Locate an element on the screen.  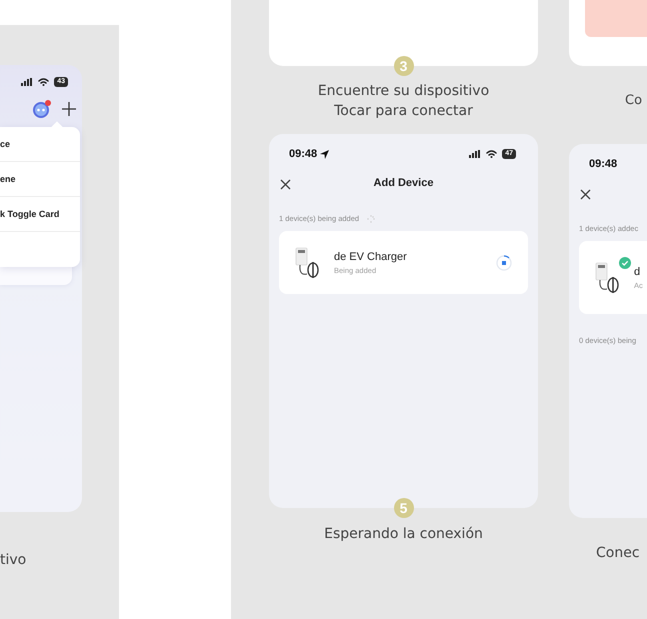
menu-item: ene is located at coordinates (40, 179).